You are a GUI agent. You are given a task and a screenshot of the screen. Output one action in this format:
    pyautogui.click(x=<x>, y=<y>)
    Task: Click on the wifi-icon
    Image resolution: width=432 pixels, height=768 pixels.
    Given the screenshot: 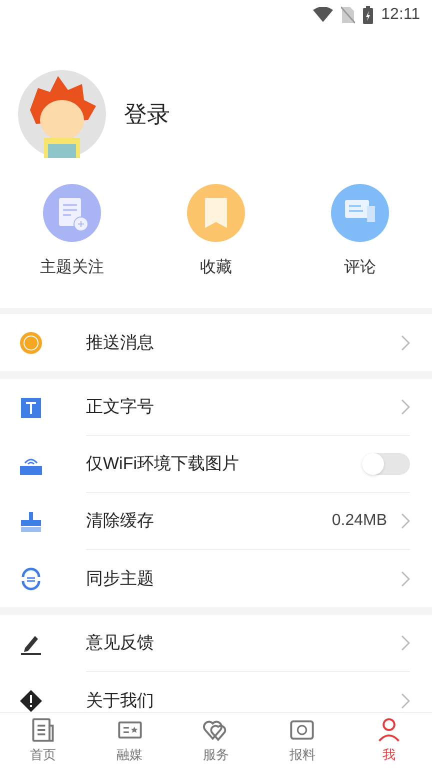 What is the action you would take?
    pyautogui.click(x=323, y=15)
    